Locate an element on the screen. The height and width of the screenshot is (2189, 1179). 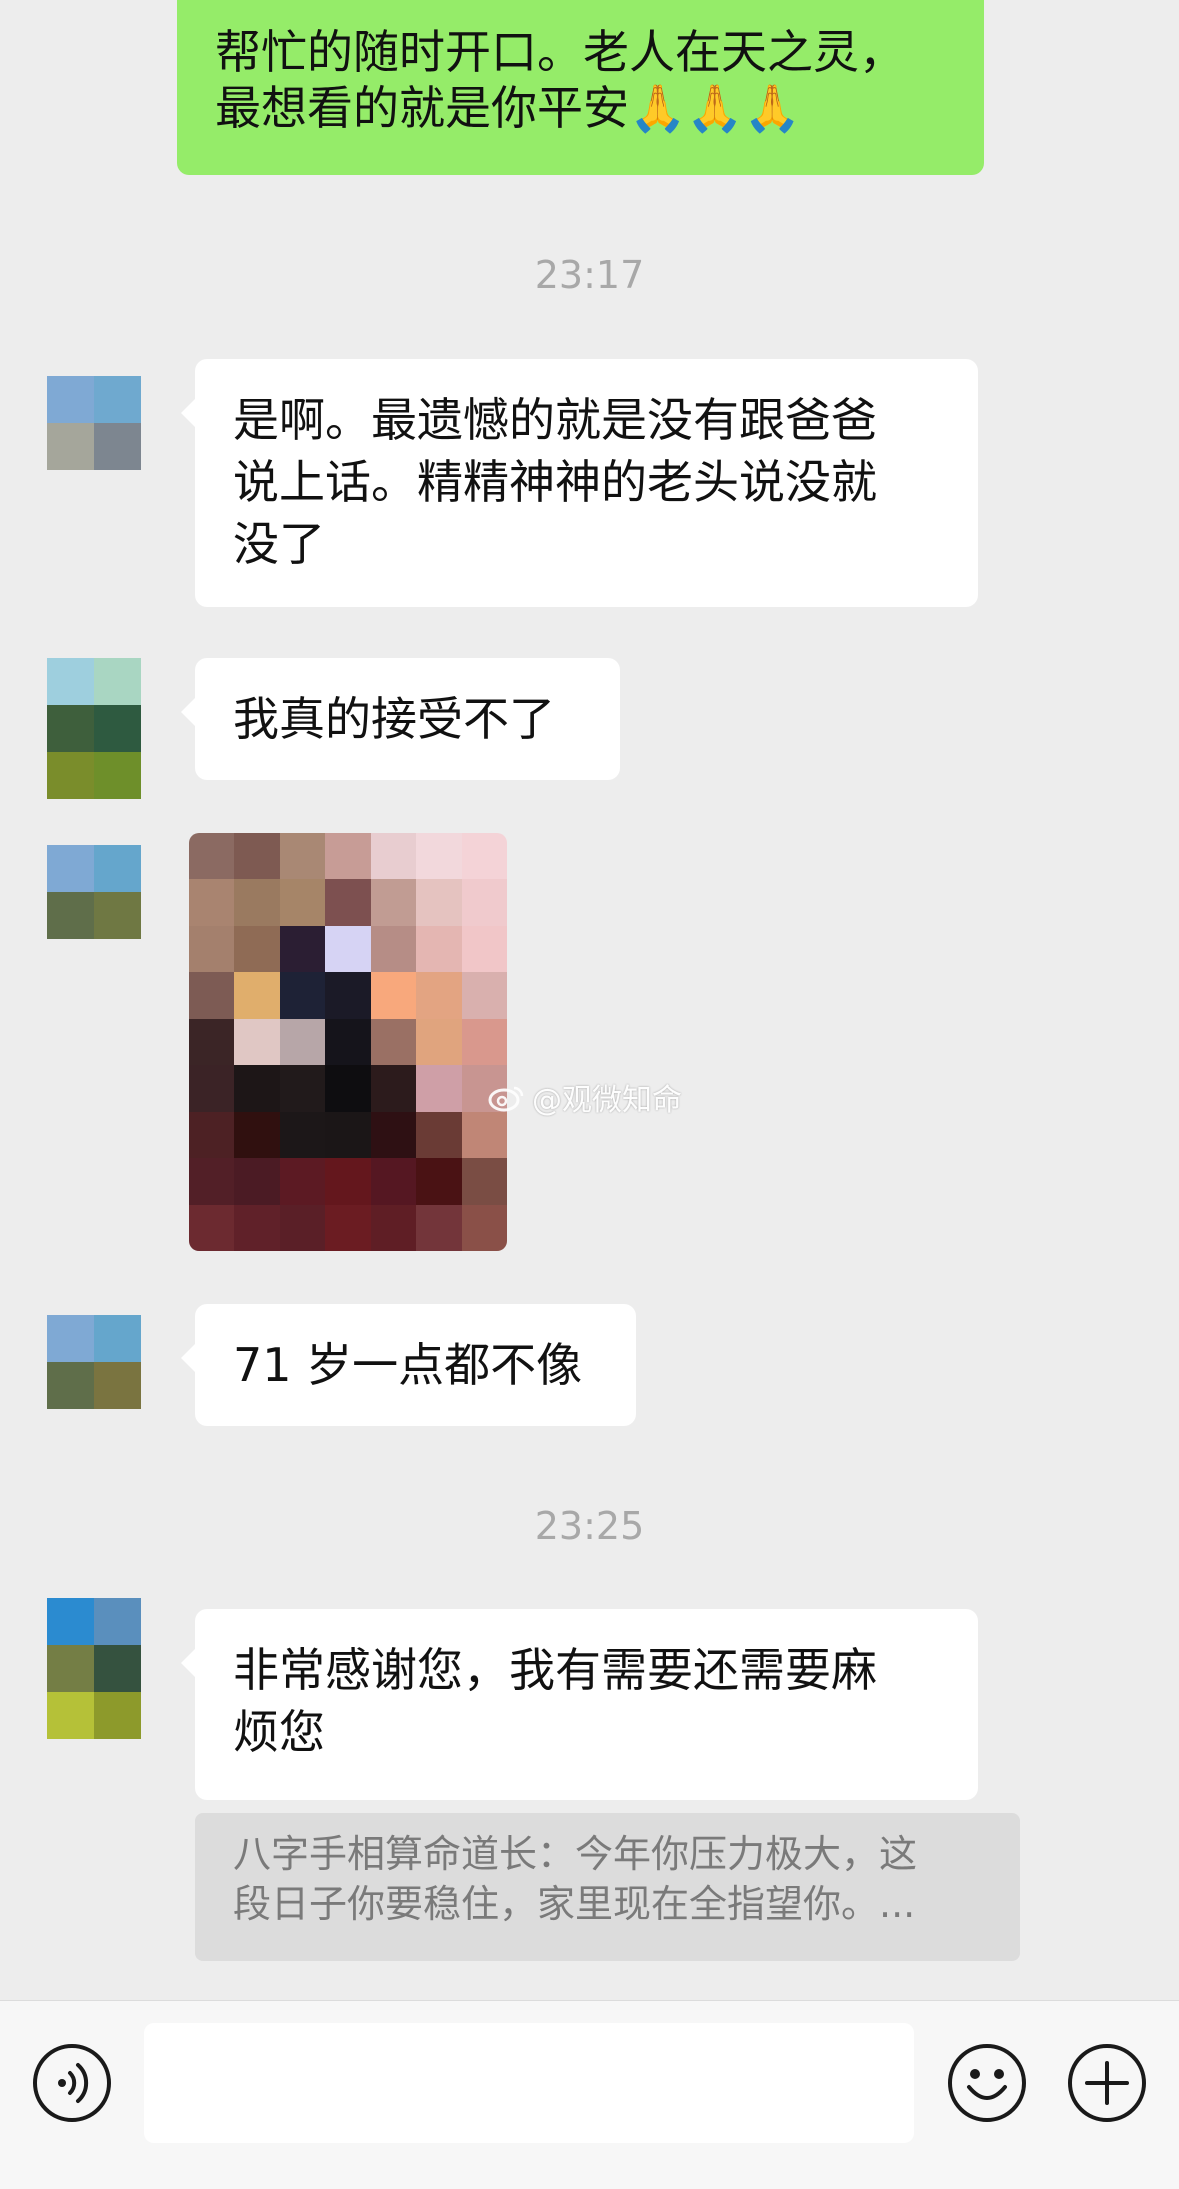
emoji-icon is located at coordinates (987, 2083).